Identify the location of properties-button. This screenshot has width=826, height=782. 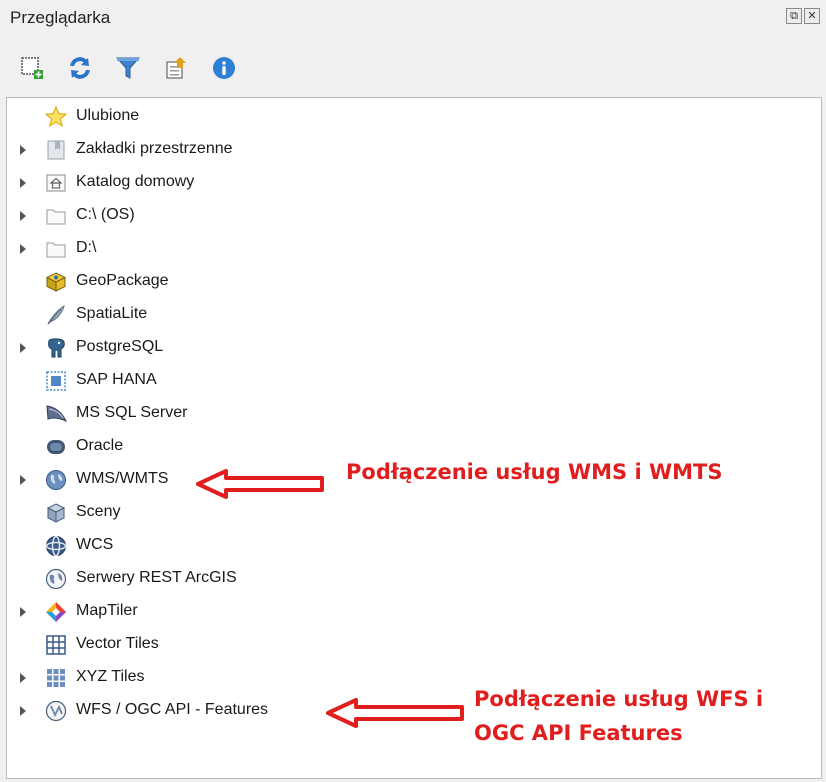
(224, 68).